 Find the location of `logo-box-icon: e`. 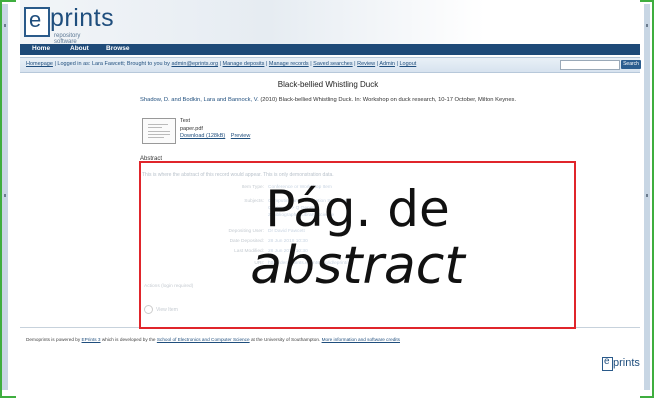

logo-box-icon: e is located at coordinates (37, 22).